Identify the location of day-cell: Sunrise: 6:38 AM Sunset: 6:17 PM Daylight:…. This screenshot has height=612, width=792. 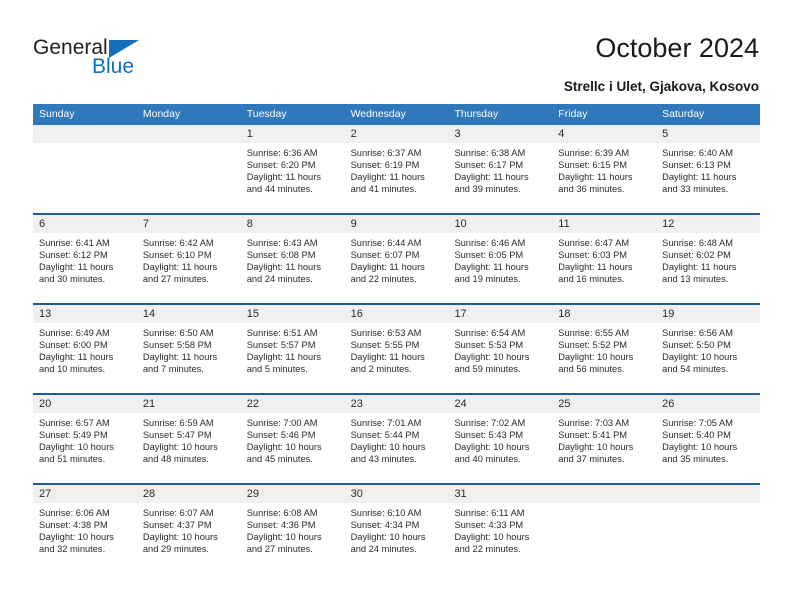
(500, 178).